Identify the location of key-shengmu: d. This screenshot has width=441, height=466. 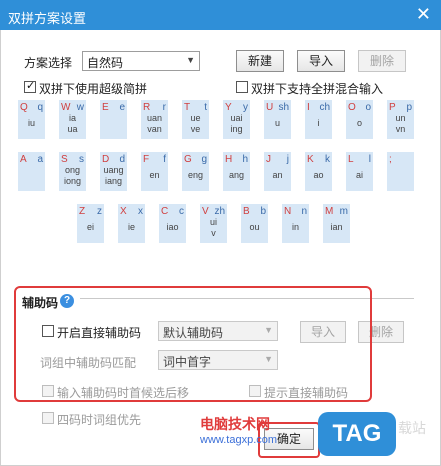
(122, 159).